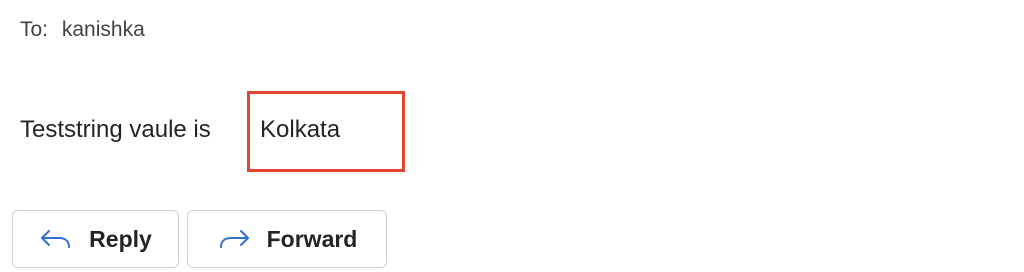 The image size is (1024, 272). What do you see at coordinates (56, 239) in the screenshot?
I see `reply-arrow-icon` at bounding box center [56, 239].